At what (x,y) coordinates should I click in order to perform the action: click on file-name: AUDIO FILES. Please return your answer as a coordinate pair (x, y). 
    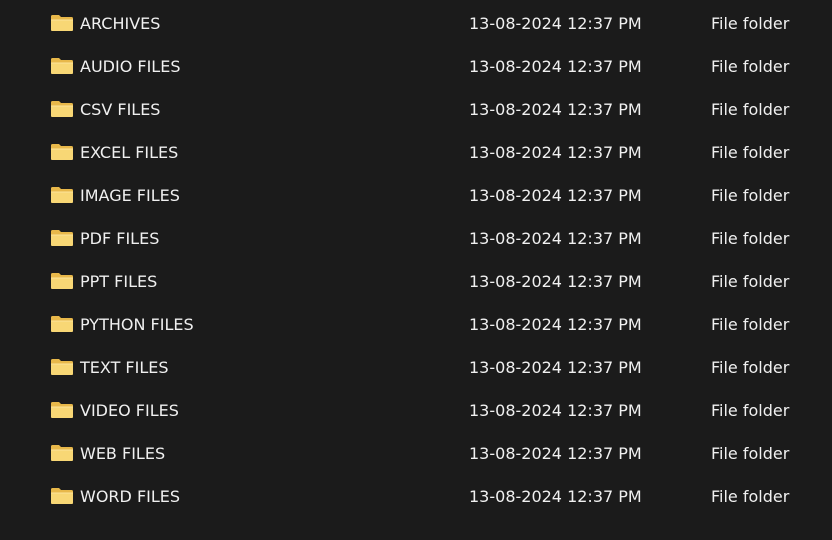
    Looking at the image, I should click on (130, 66).